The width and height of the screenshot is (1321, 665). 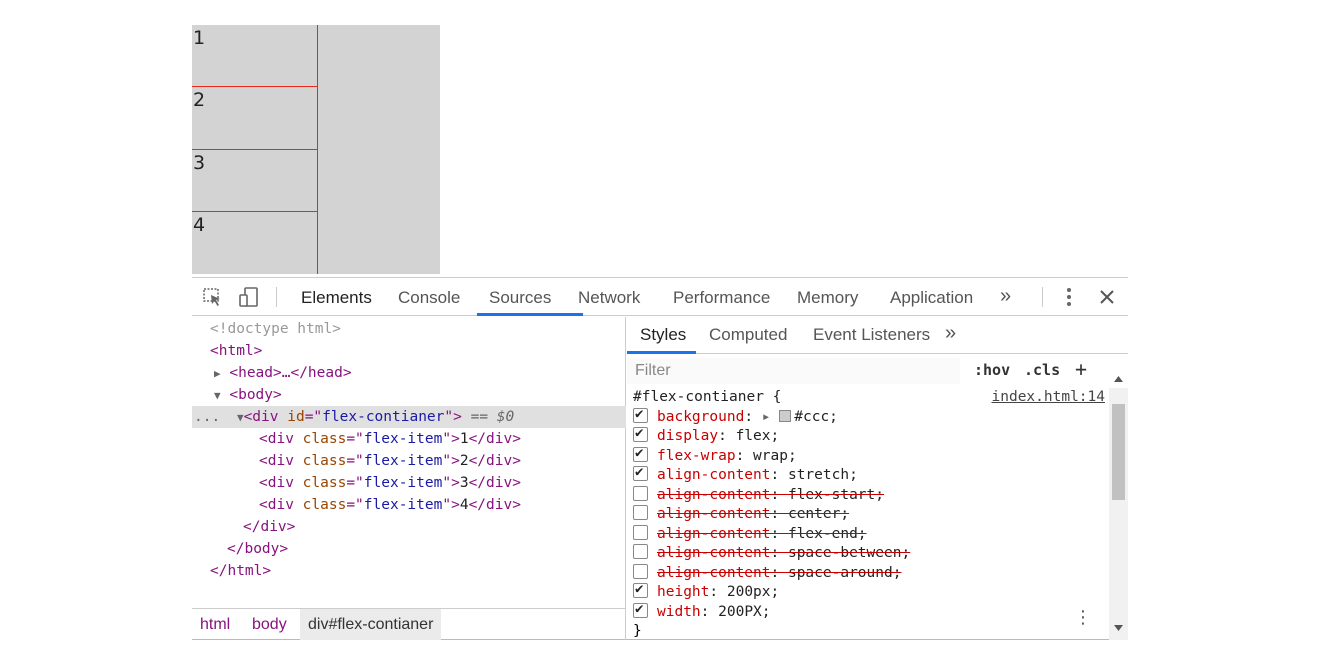 I want to click on color-swatch, so click(x=785, y=415).